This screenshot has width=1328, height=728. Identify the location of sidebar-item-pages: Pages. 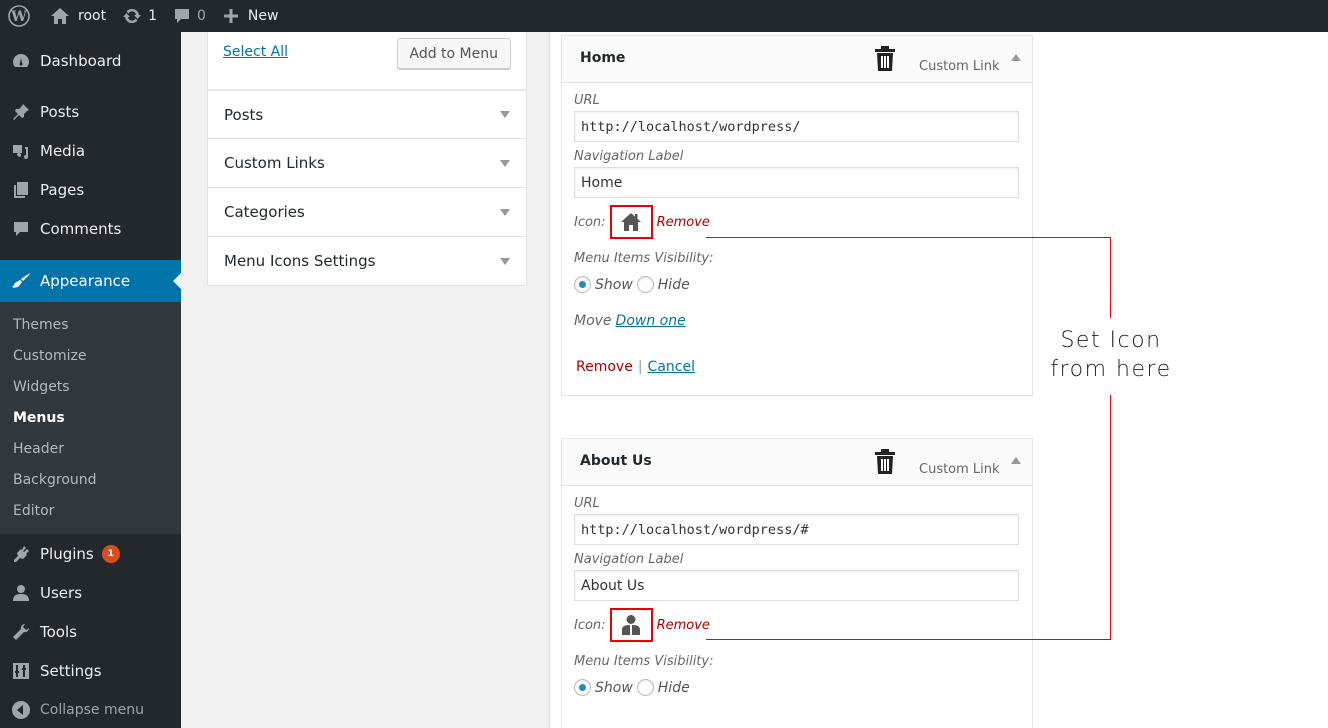
(90, 189).